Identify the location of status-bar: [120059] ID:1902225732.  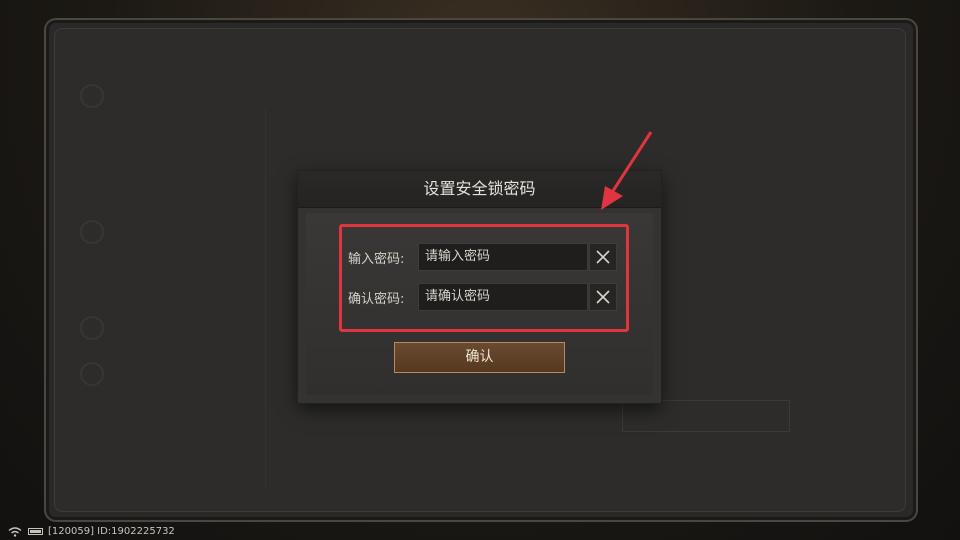
(480, 531).